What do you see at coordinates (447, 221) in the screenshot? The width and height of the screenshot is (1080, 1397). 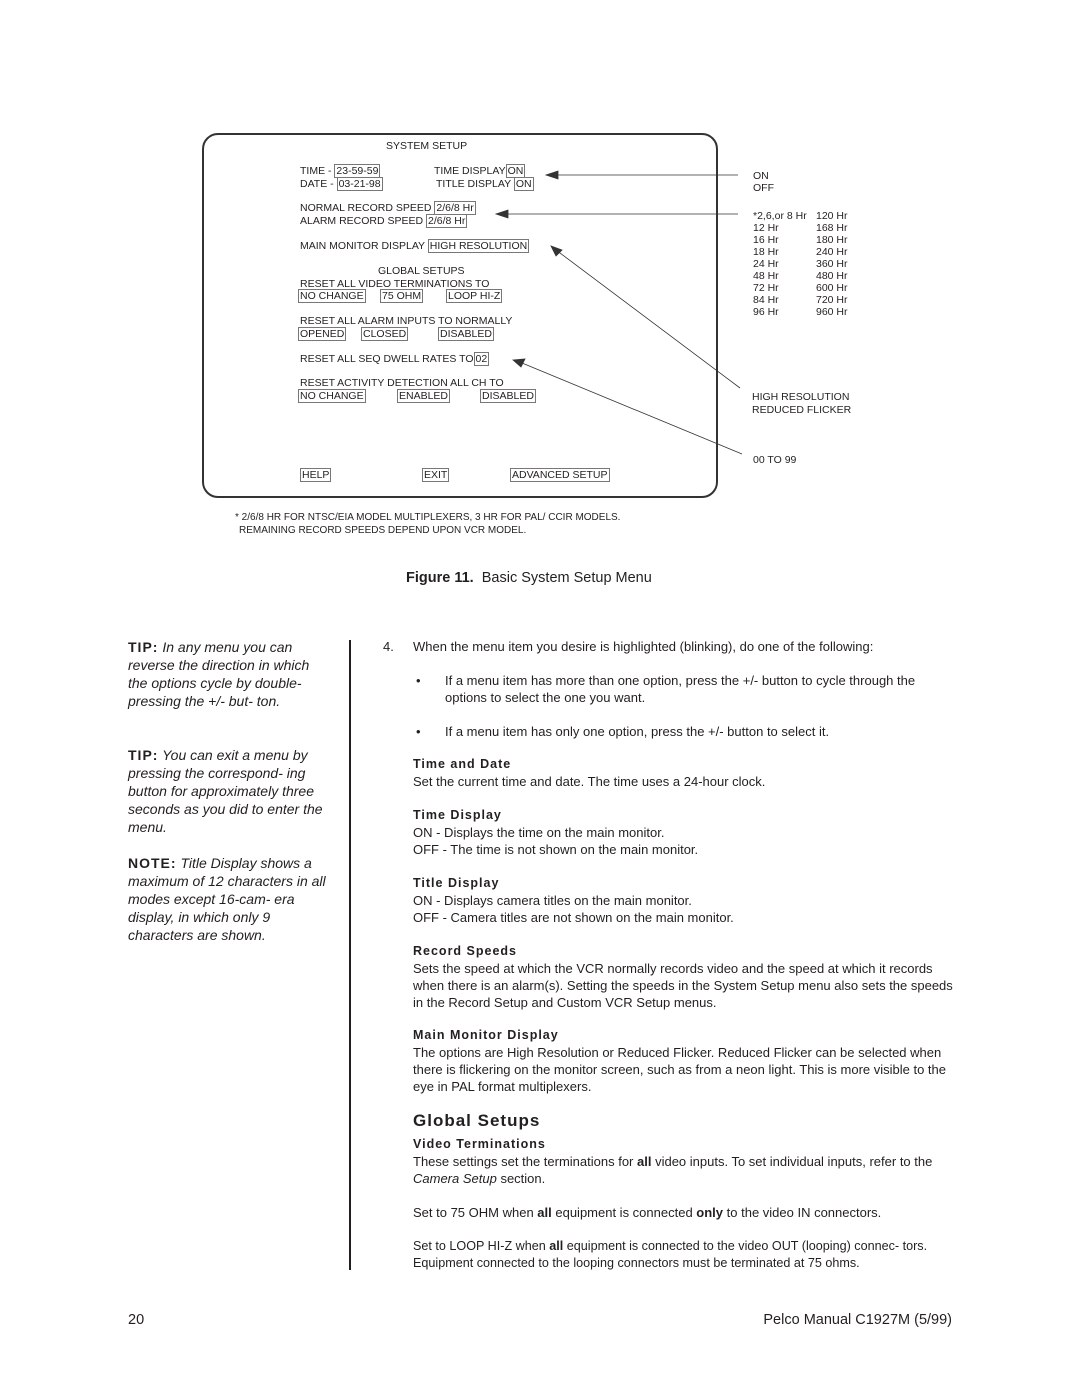 I see `alarm-speed-field: 2/6/8 Hr` at bounding box center [447, 221].